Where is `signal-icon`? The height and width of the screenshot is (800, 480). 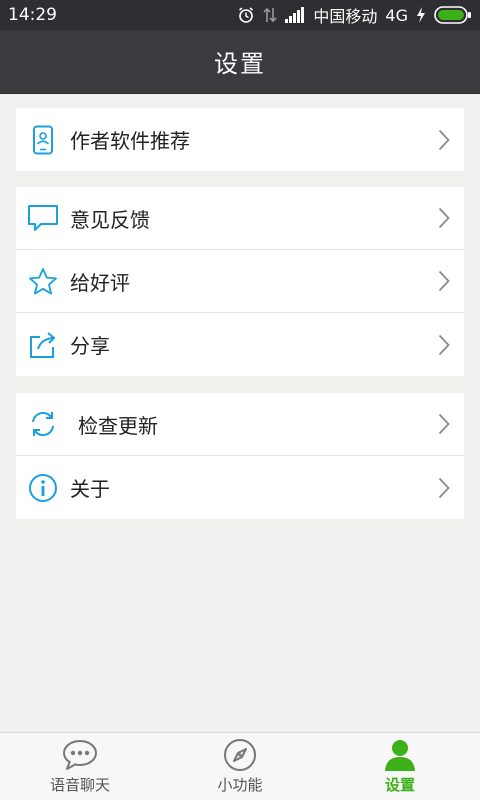
signal-icon is located at coordinates (295, 15).